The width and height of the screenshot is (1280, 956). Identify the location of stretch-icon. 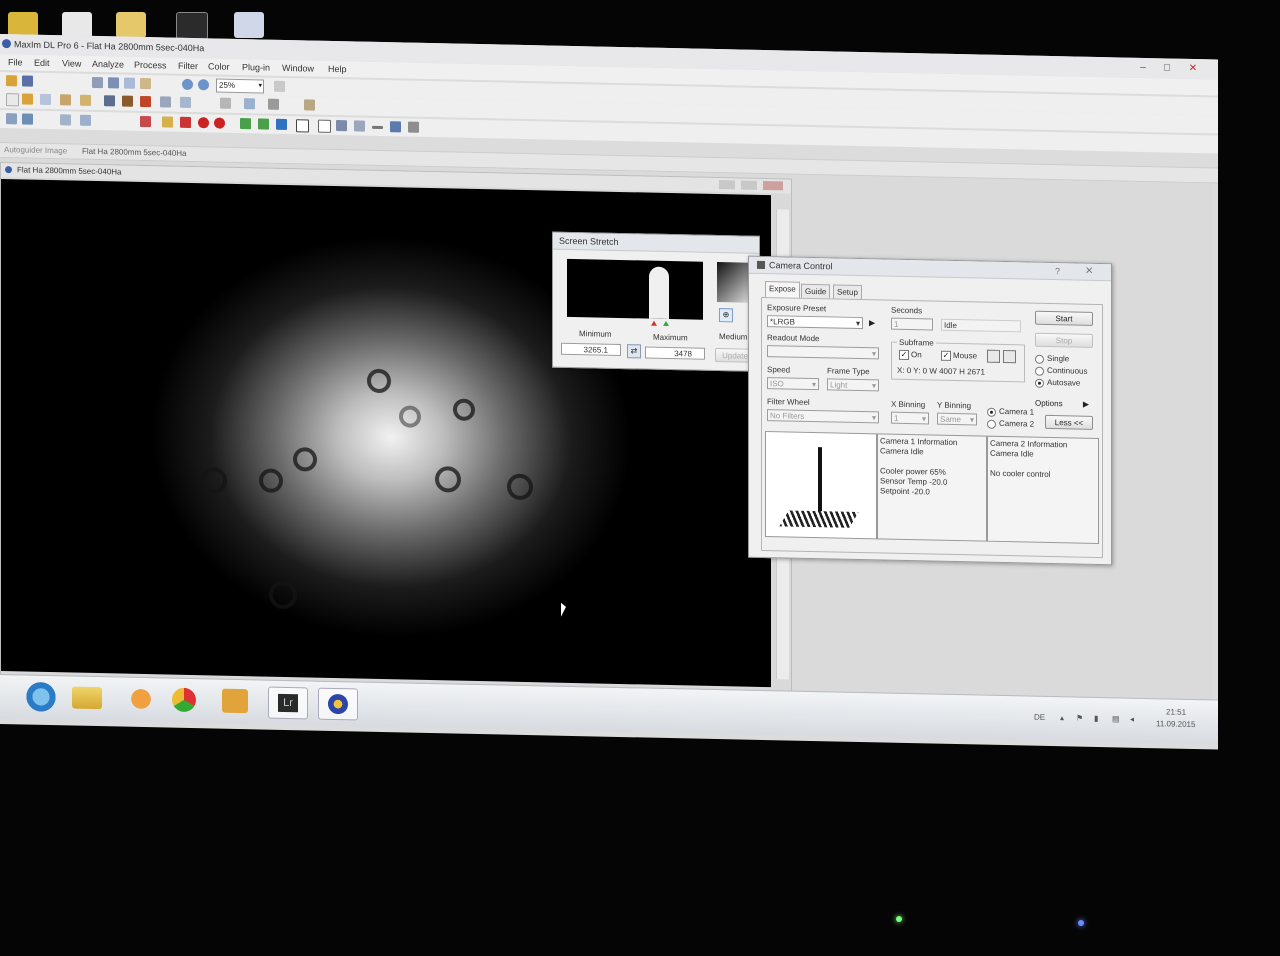
(129, 83).